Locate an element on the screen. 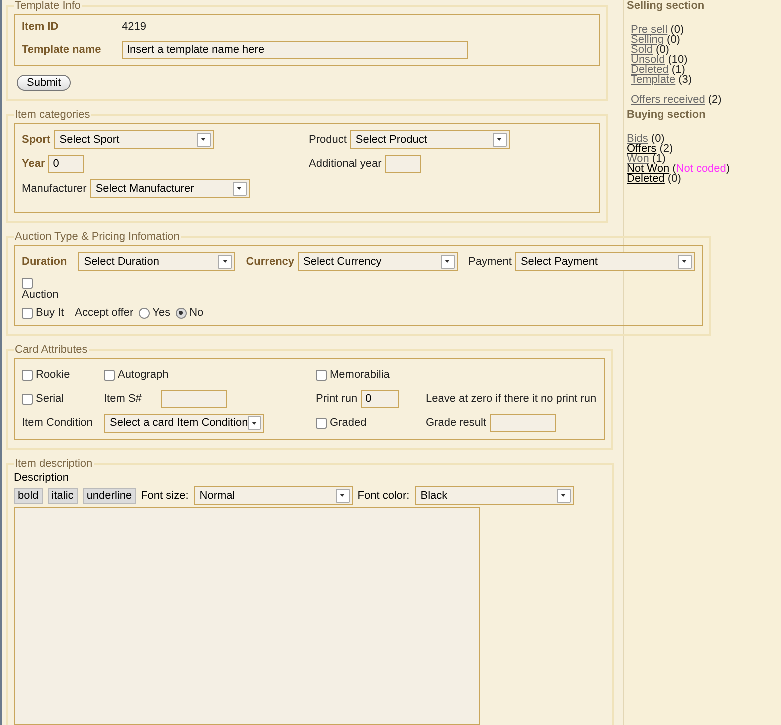 The image size is (781, 725). sidebar-link: Sold is located at coordinates (642, 50).